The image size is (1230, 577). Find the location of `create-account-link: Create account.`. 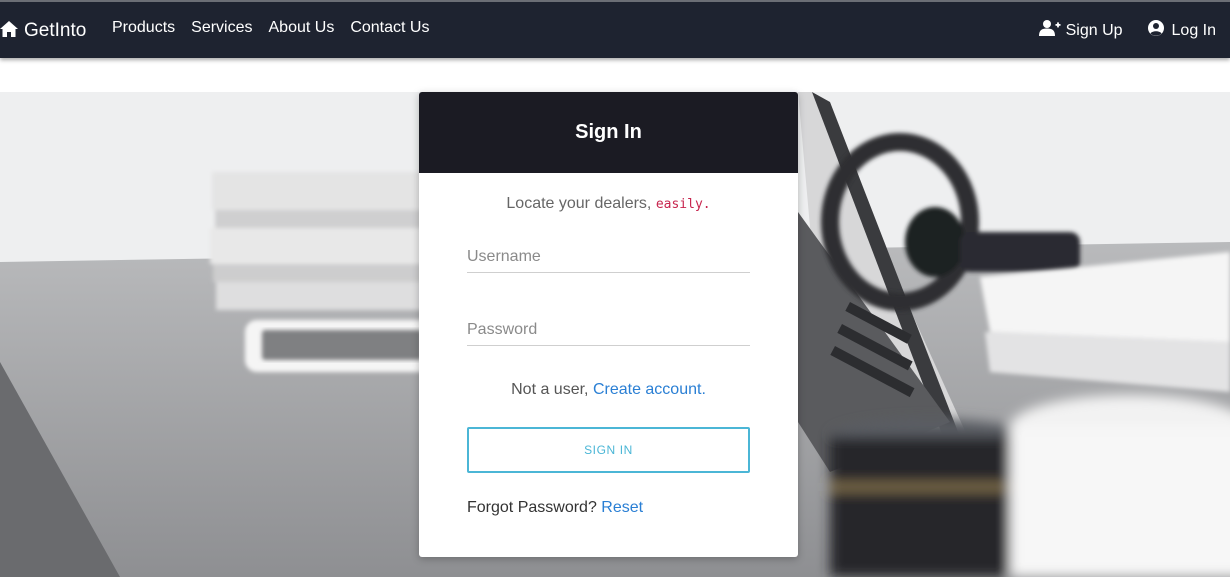

create-account-link: Create account. is located at coordinates (649, 389).